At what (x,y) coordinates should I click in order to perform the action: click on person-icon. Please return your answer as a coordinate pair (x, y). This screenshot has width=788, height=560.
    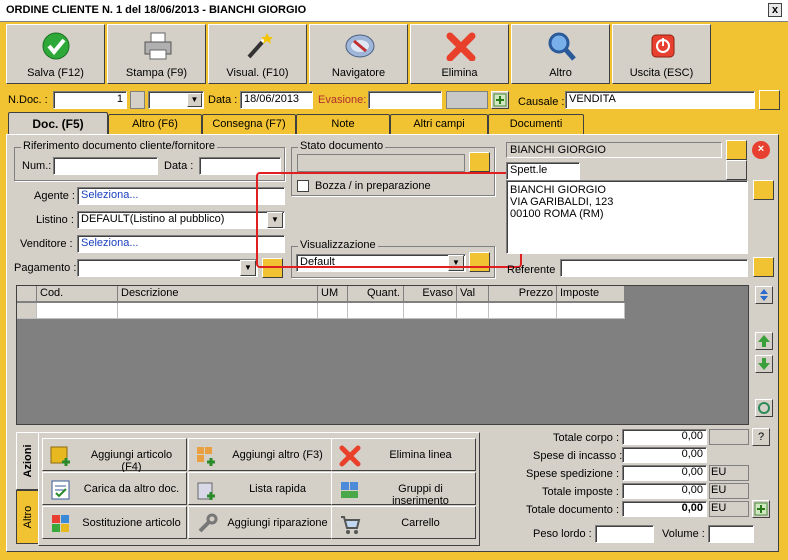
    Looking at the image, I should click on (736, 170).